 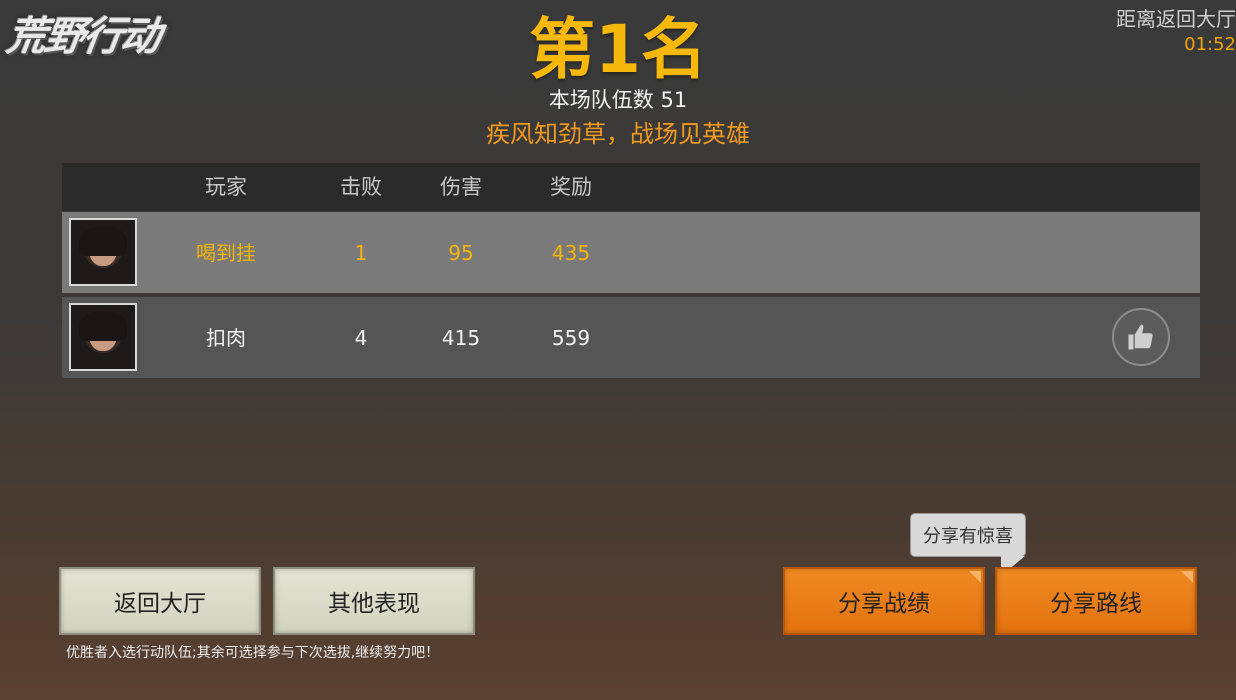 I want to click on player-name: 扣肉, so click(x=226, y=338).